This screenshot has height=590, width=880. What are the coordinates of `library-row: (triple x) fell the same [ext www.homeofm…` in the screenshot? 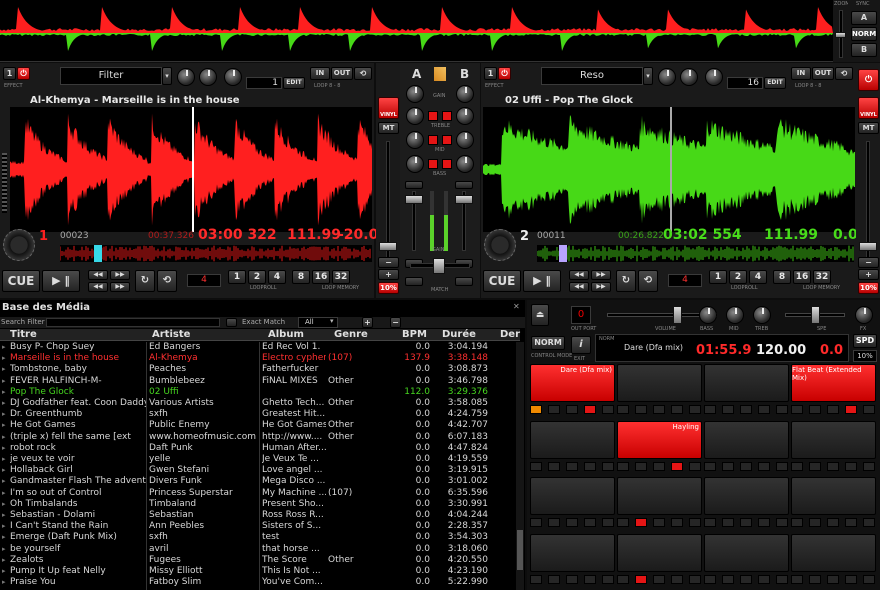 It's located at (260, 437).